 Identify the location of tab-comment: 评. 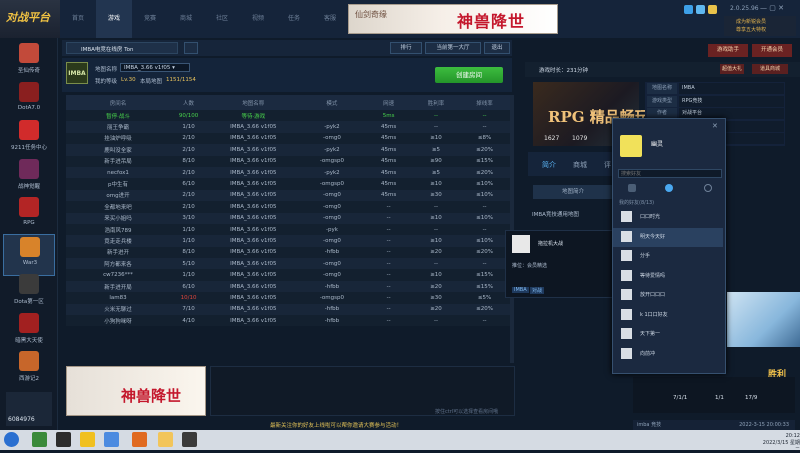
(607, 165).